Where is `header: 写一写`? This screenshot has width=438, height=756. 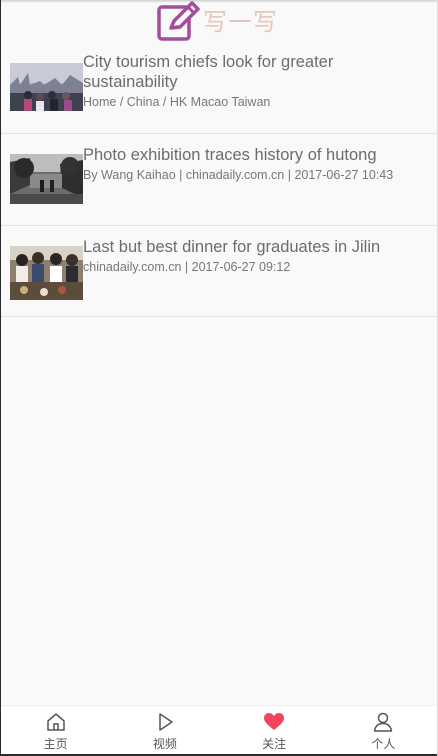
header: 写一写 is located at coordinates (219, 22).